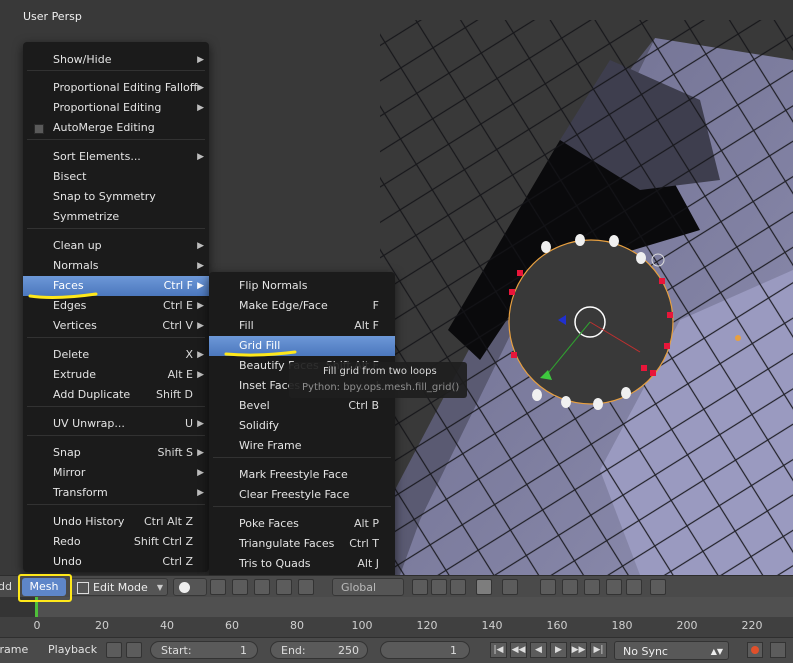 This screenshot has height=663, width=793. Describe the element at coordinates (7, 587) in the screenshot. I see `add-menu-button: Add` at that location.